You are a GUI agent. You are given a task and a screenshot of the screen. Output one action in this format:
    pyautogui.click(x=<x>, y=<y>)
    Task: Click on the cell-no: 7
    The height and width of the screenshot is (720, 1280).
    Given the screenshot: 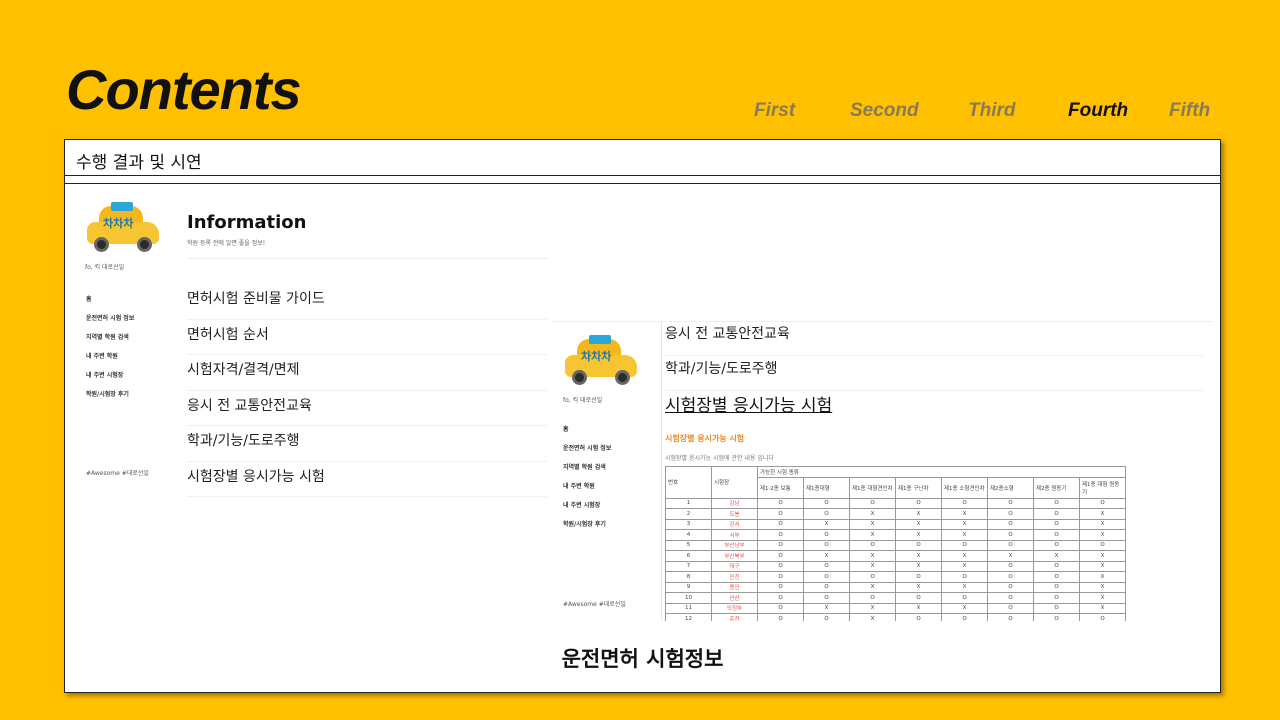 What is the action you would take?
    pyautogui.click(x=688, y=566)
    